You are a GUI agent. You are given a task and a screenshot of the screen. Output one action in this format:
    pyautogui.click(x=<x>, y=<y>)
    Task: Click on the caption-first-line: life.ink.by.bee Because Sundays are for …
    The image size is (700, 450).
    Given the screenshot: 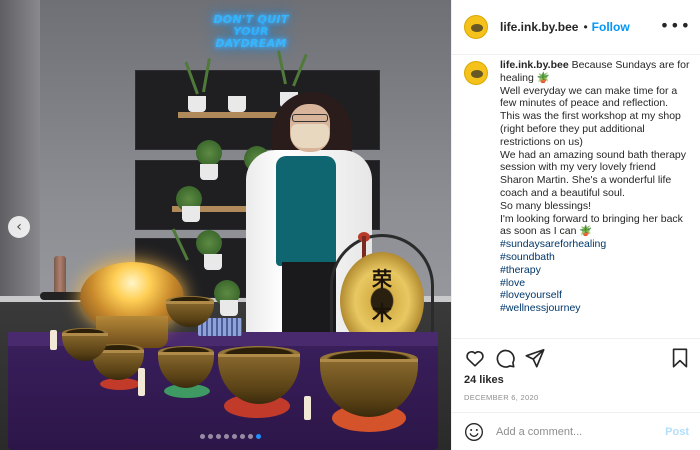 What is the action you would take?
    pyautogui.click(x=595, y=72)
    